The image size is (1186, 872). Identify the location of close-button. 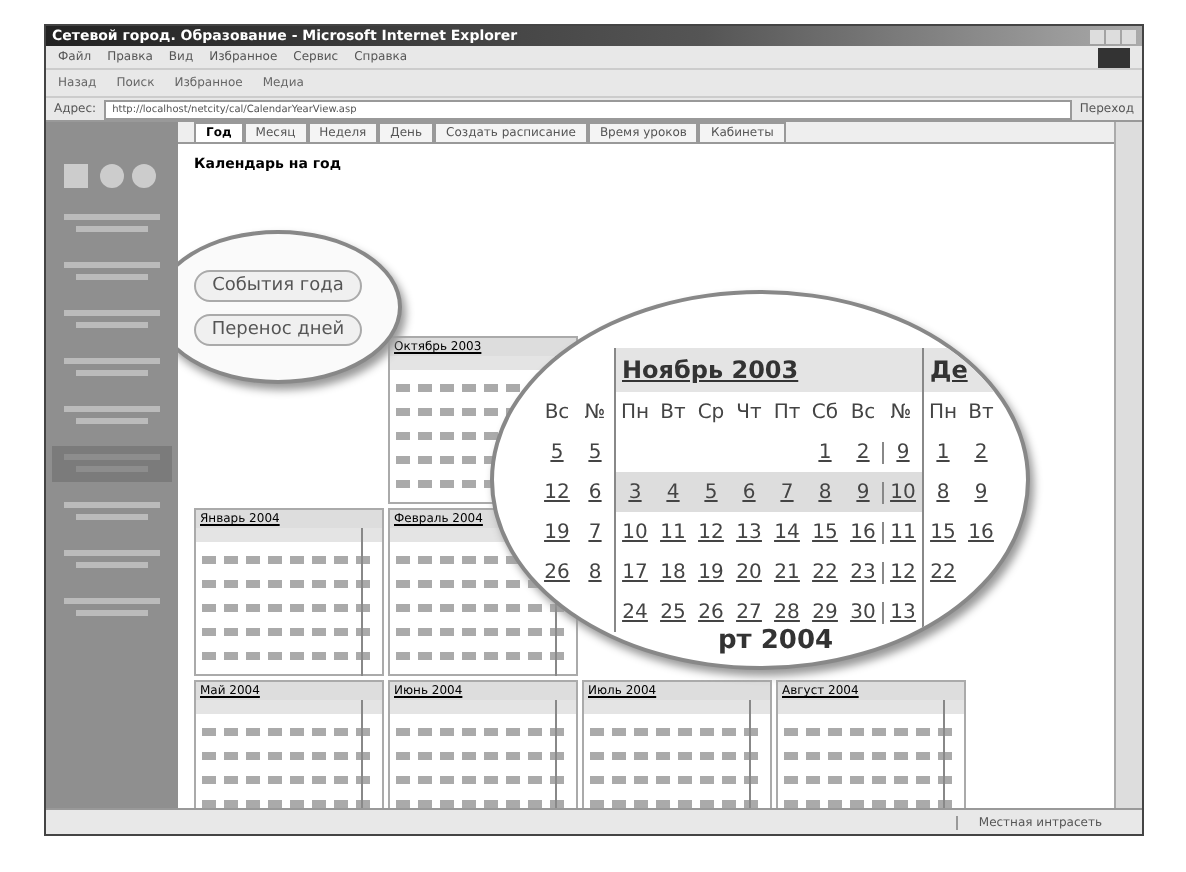
(1129, 36).